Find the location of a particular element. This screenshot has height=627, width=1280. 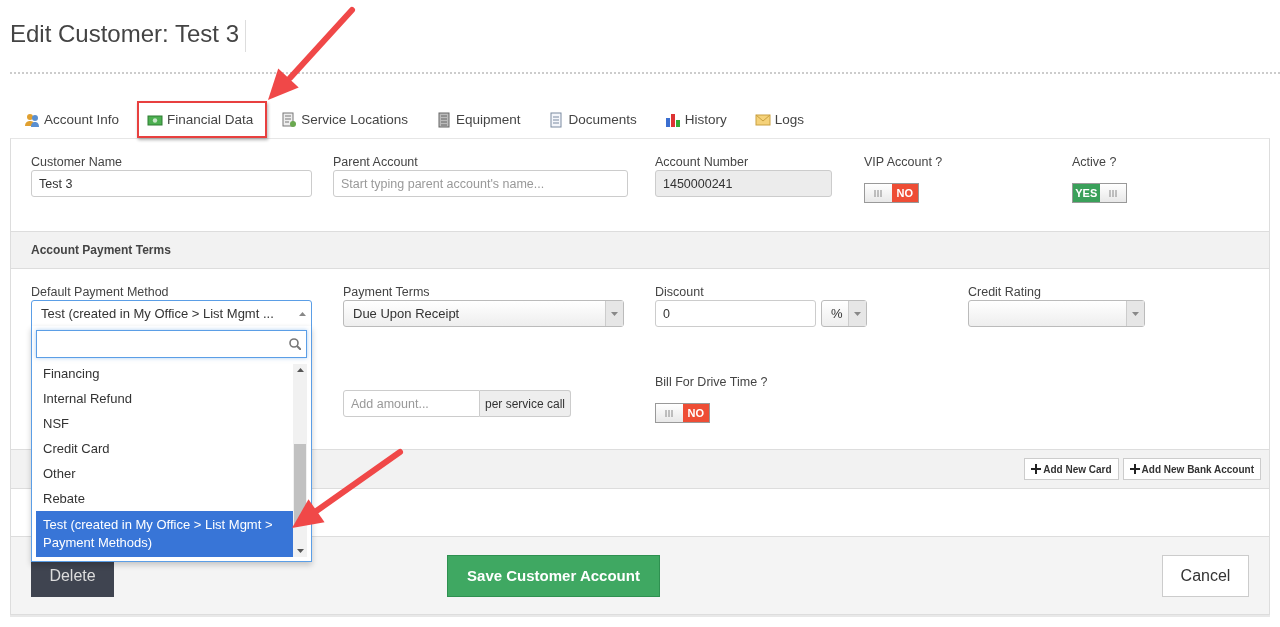

unit-select: % is located at coordinates (844, 313).